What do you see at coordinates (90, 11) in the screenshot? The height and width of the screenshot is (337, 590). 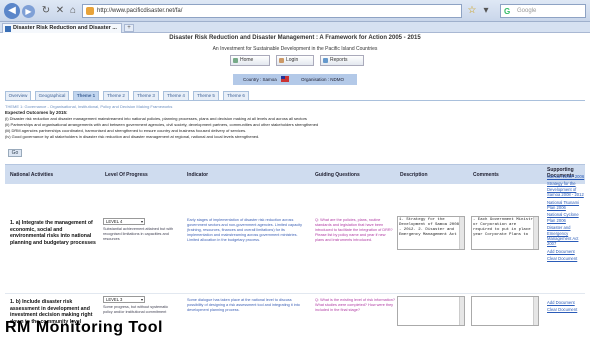 I see `site-favicon-icon` at bounding box center [90, 11].